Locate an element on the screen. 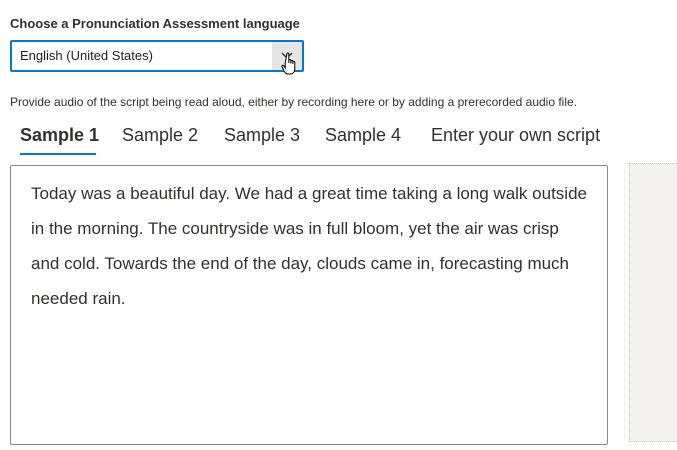 This screenshot has height=450, width=677. language-selected-value: English (United States) is located at coordinates (86, 55).